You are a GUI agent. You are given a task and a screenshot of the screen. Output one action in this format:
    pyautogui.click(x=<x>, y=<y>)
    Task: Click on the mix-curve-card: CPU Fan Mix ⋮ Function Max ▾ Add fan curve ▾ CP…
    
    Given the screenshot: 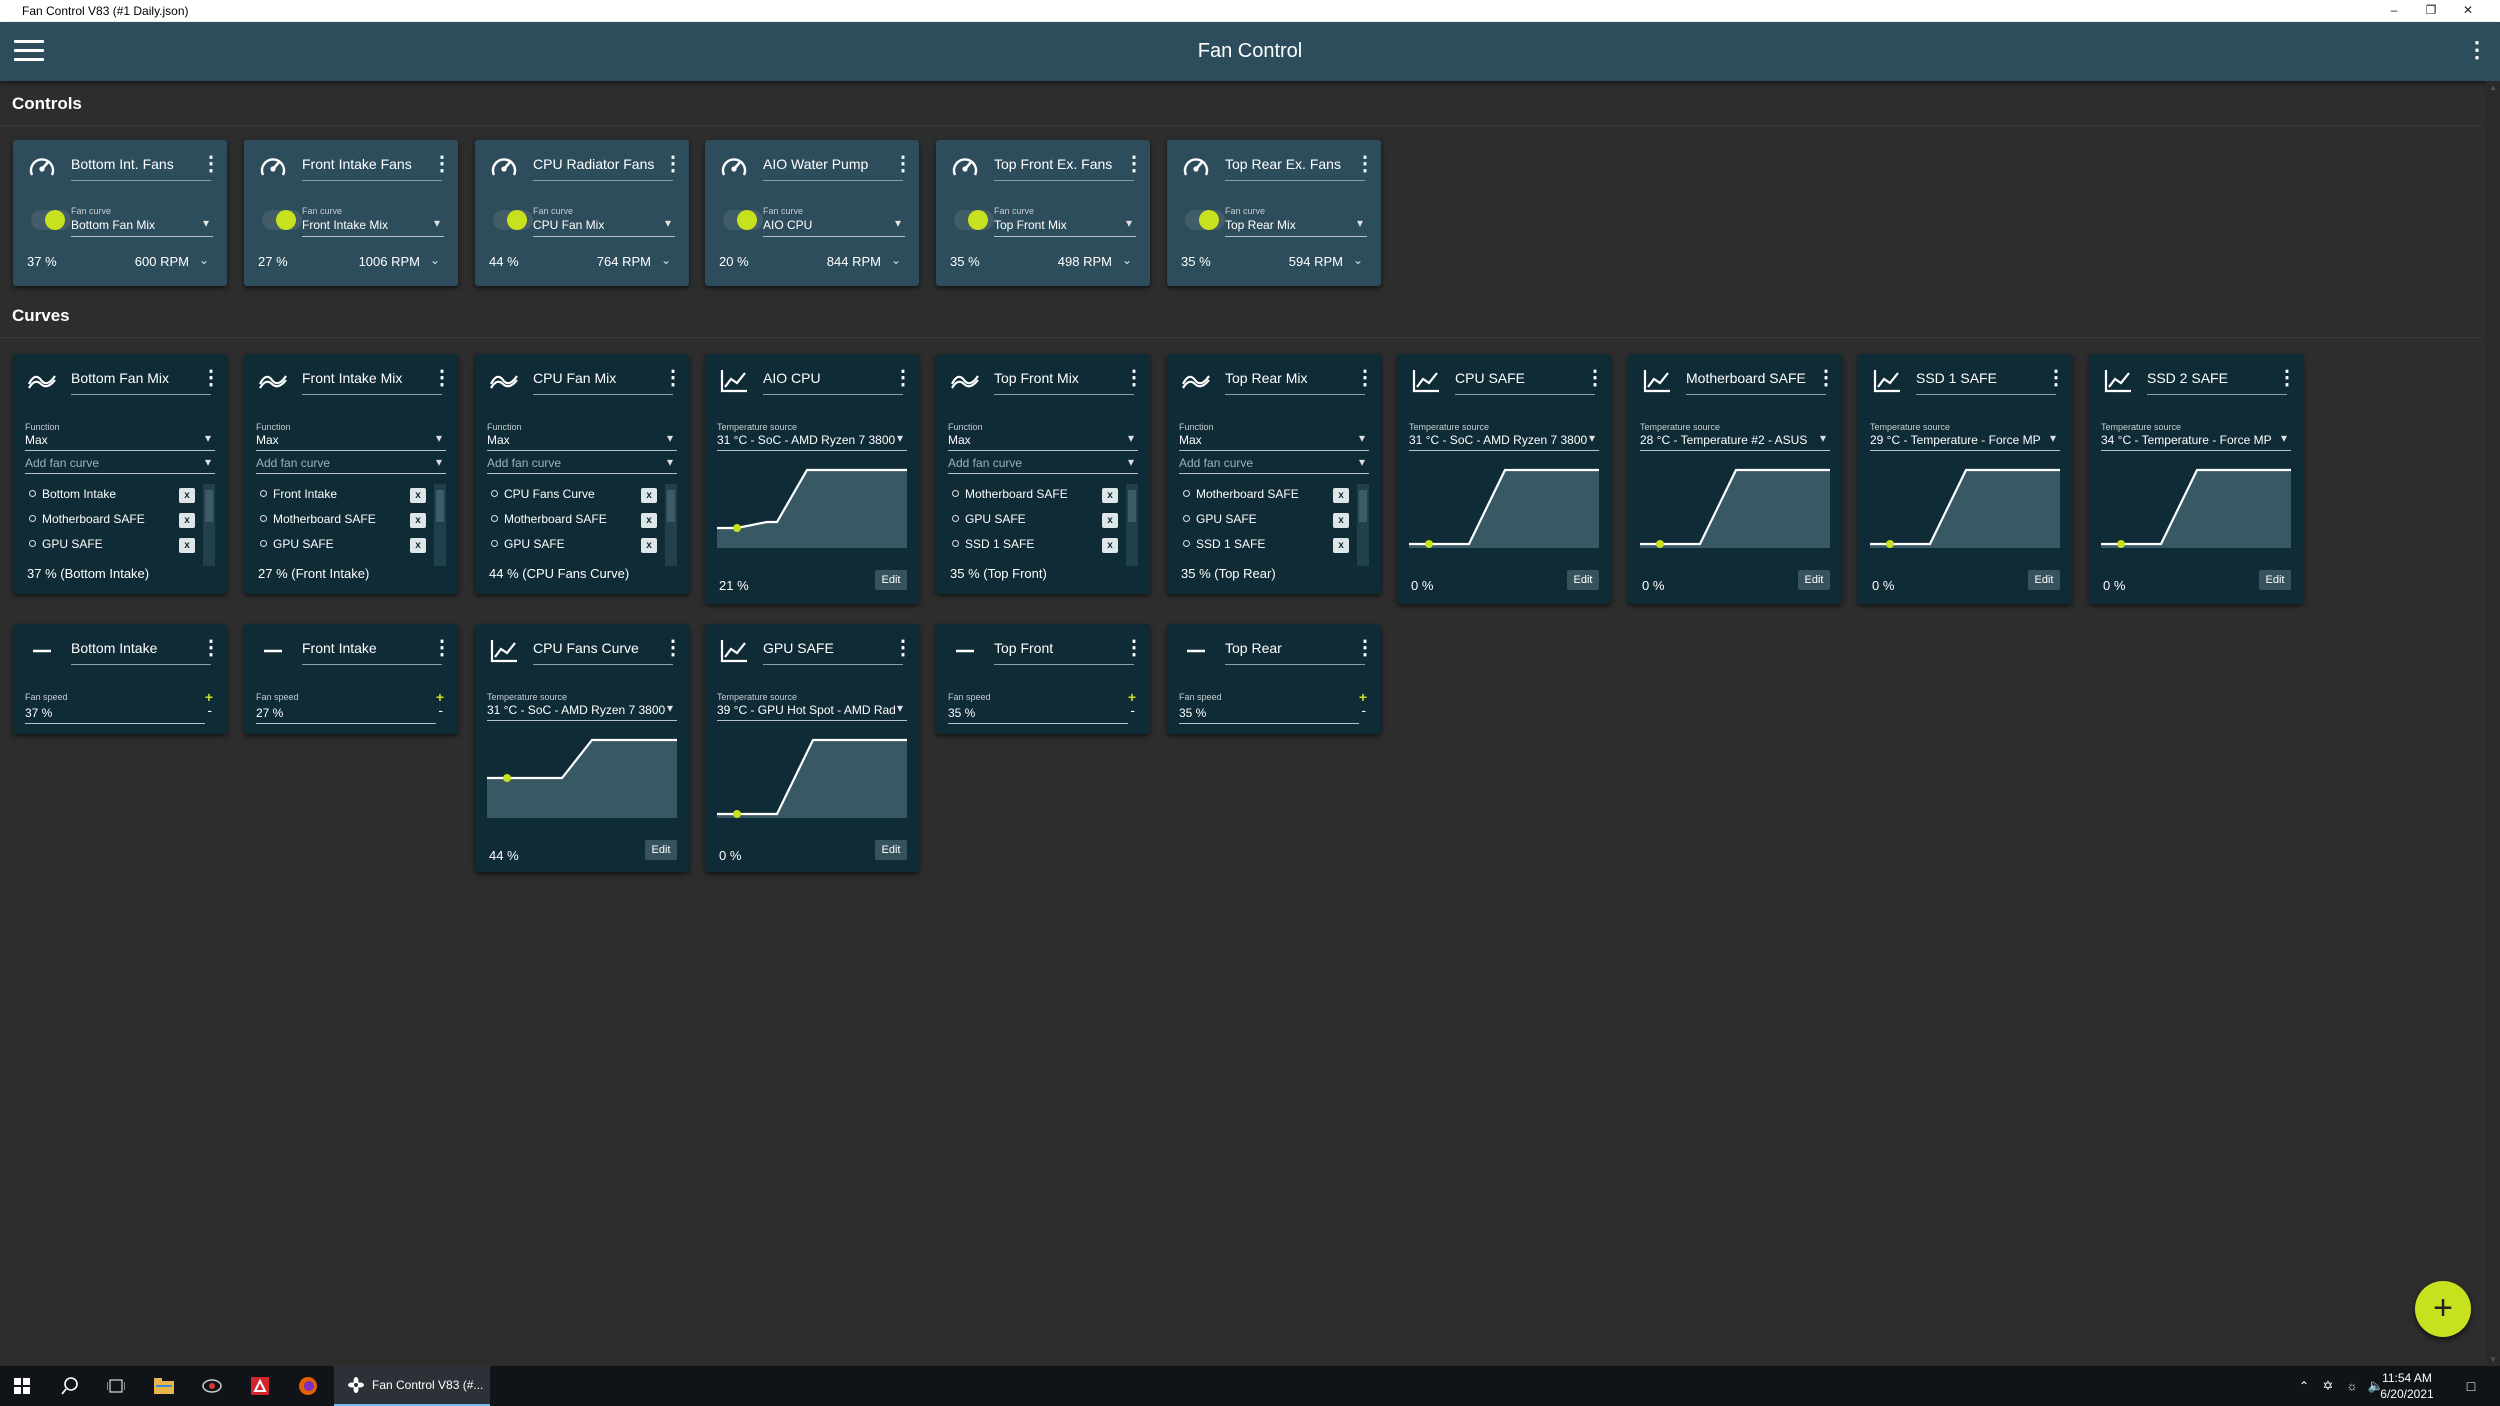 What is the action you would take?
    pyautogui.click(x=582, y=474)
    